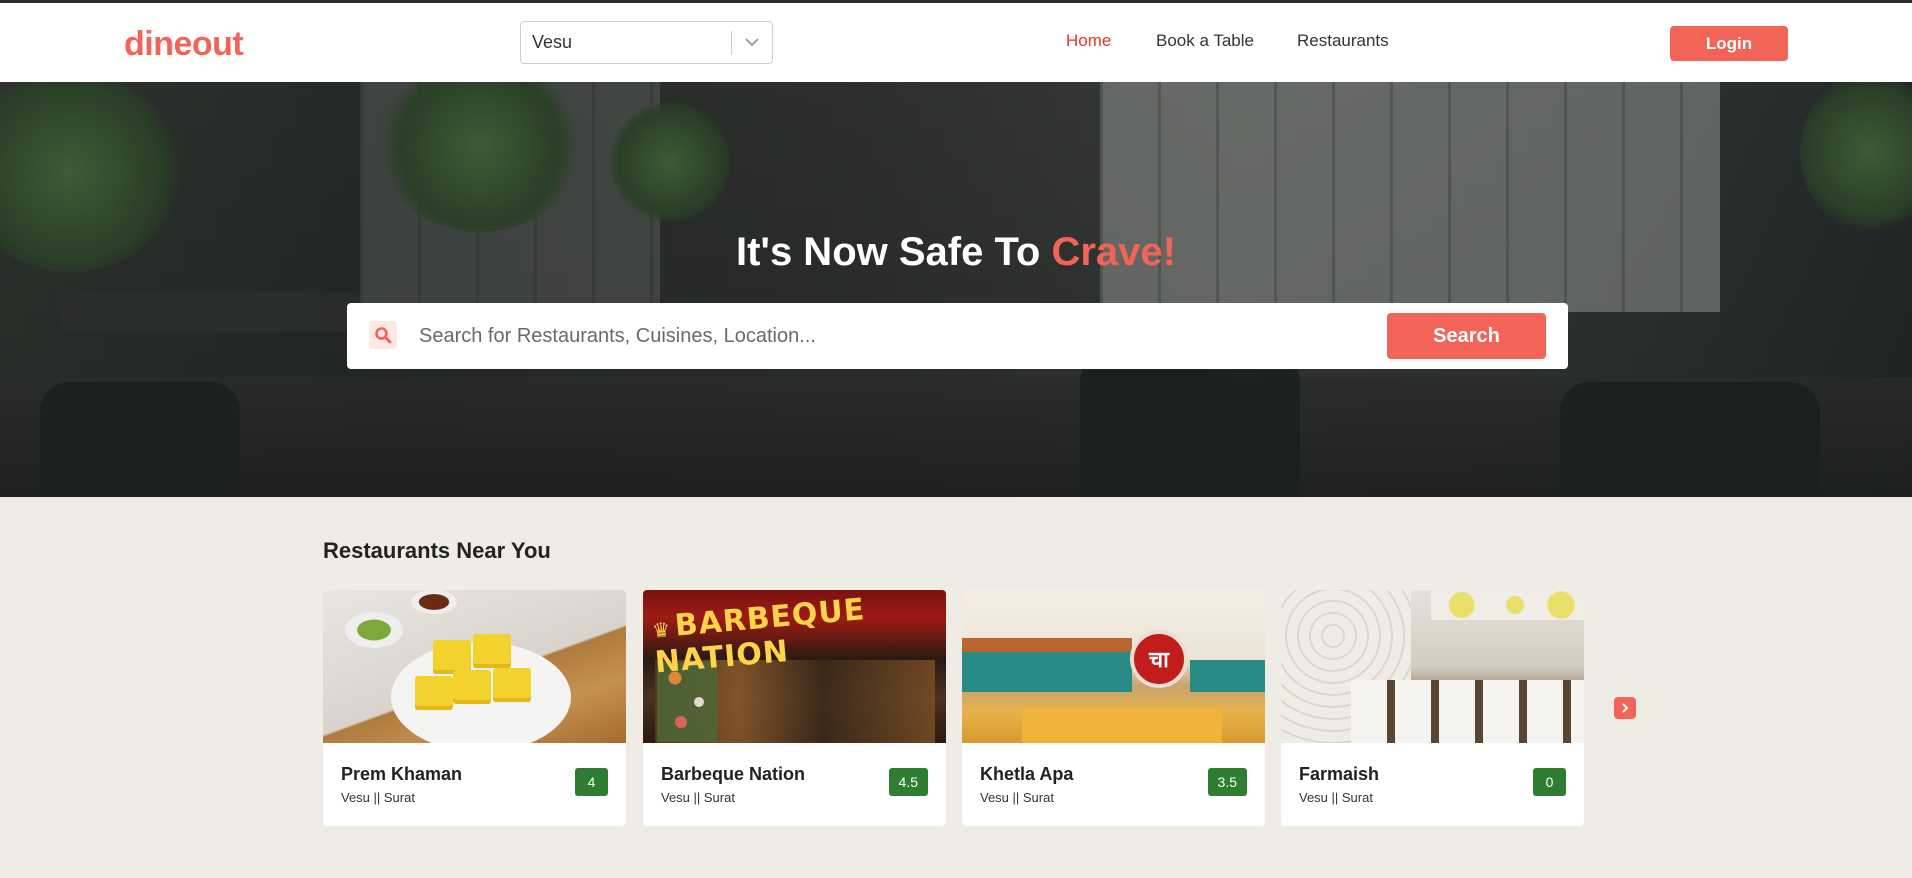 Image resolution: width=1912 pixels, height=878 pixels. I want to click on nav-restaurants: Restaurants, so click(1343, 41).